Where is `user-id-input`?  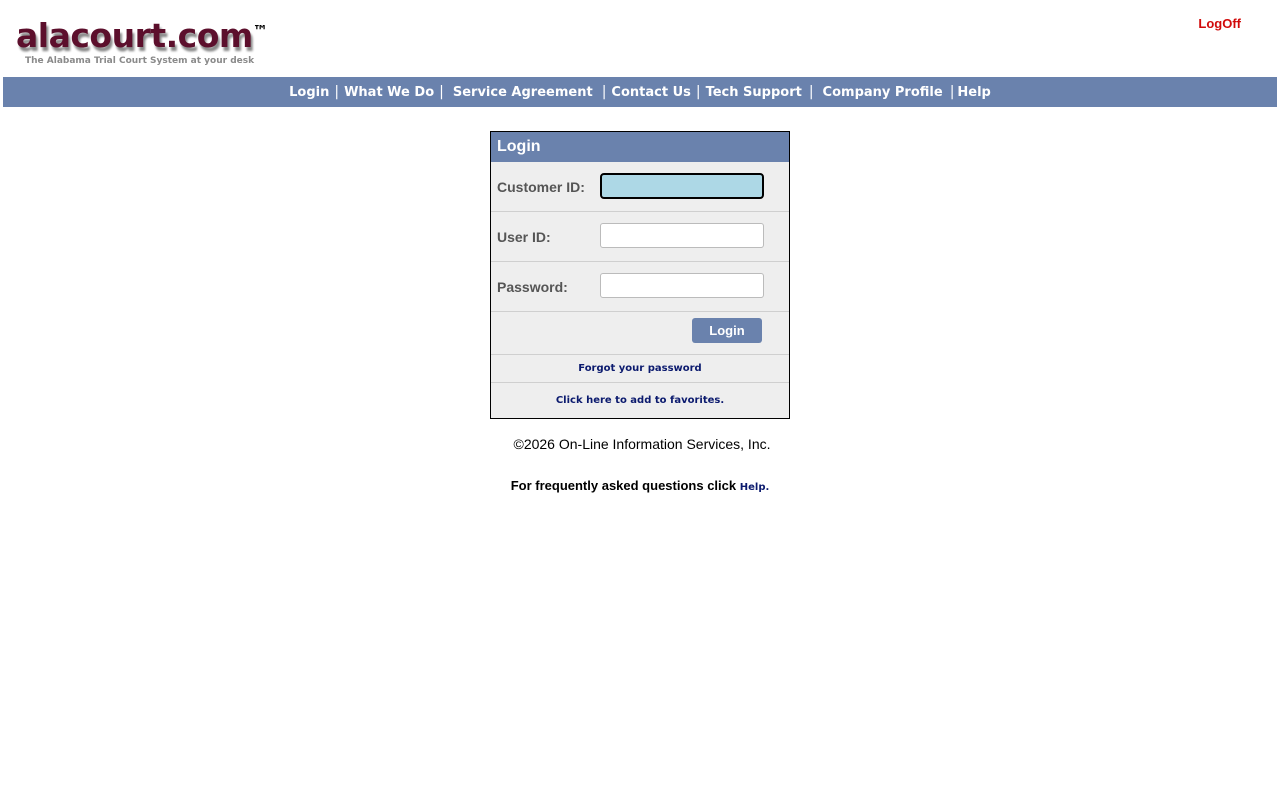
user-id-input is located at coordinates (682, 235).